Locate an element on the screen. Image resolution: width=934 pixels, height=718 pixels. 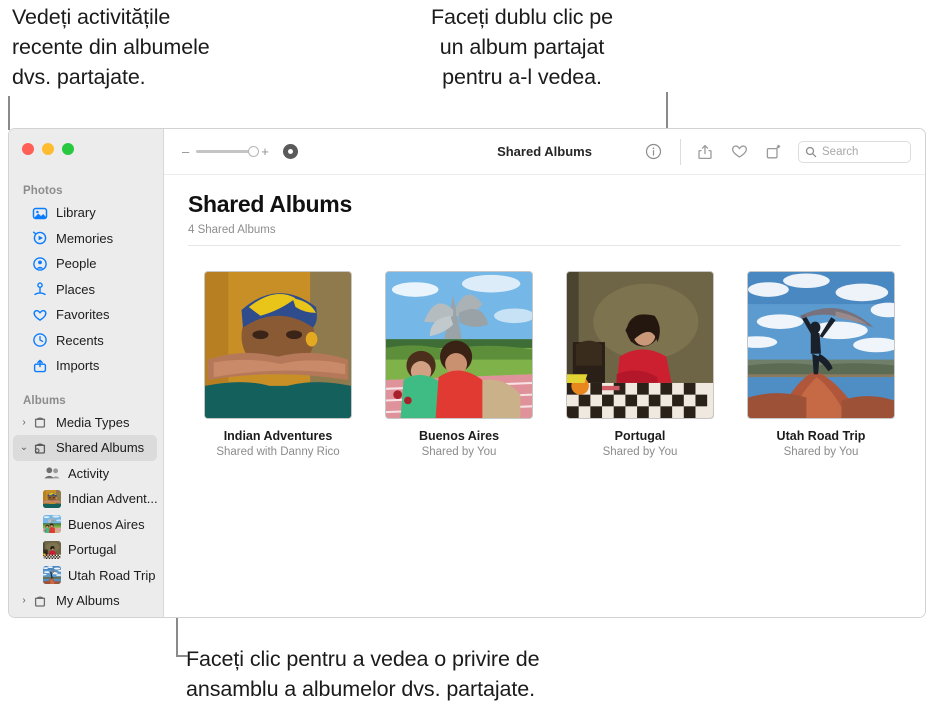
share-icon is located at coordinates (705, 152).